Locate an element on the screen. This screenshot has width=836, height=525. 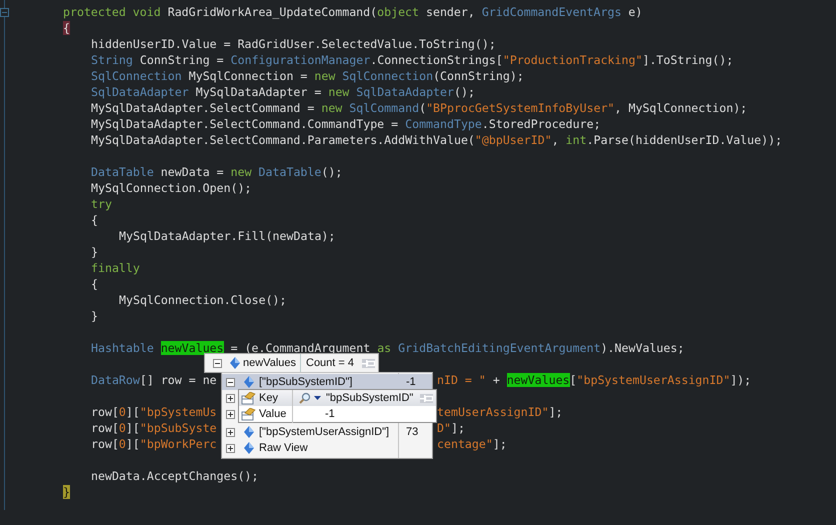
code-line: SqlConnection MySqlConnection = new SqlConnection(ConnString); is located at coordinates (307, 76).